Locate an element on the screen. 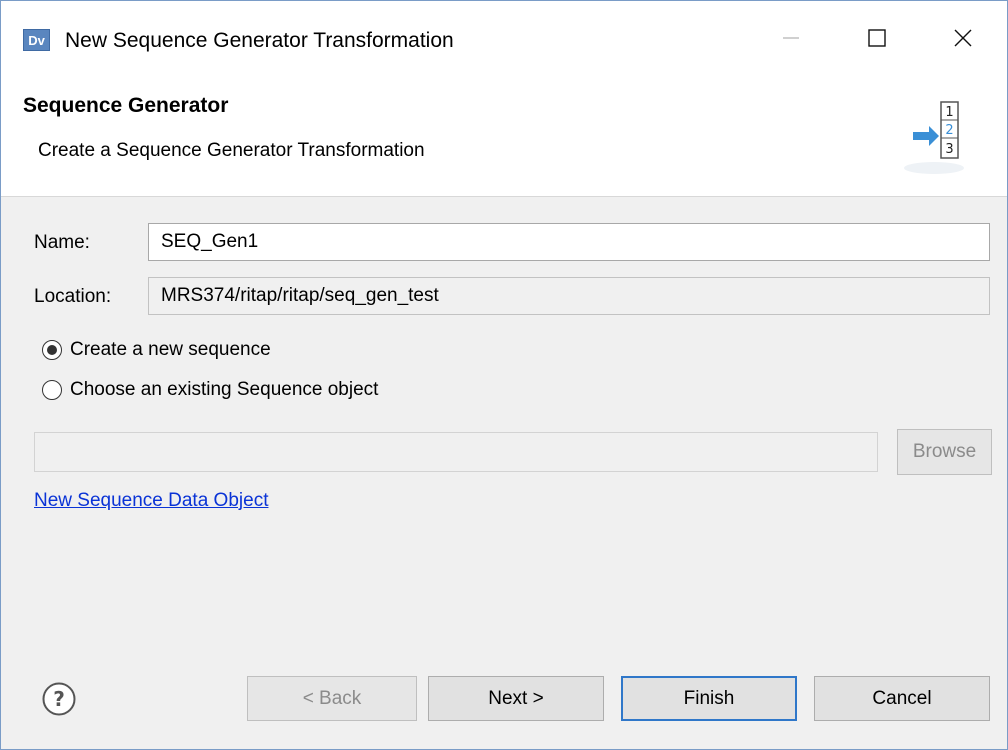  close-button is located at coordinates (963, 38).